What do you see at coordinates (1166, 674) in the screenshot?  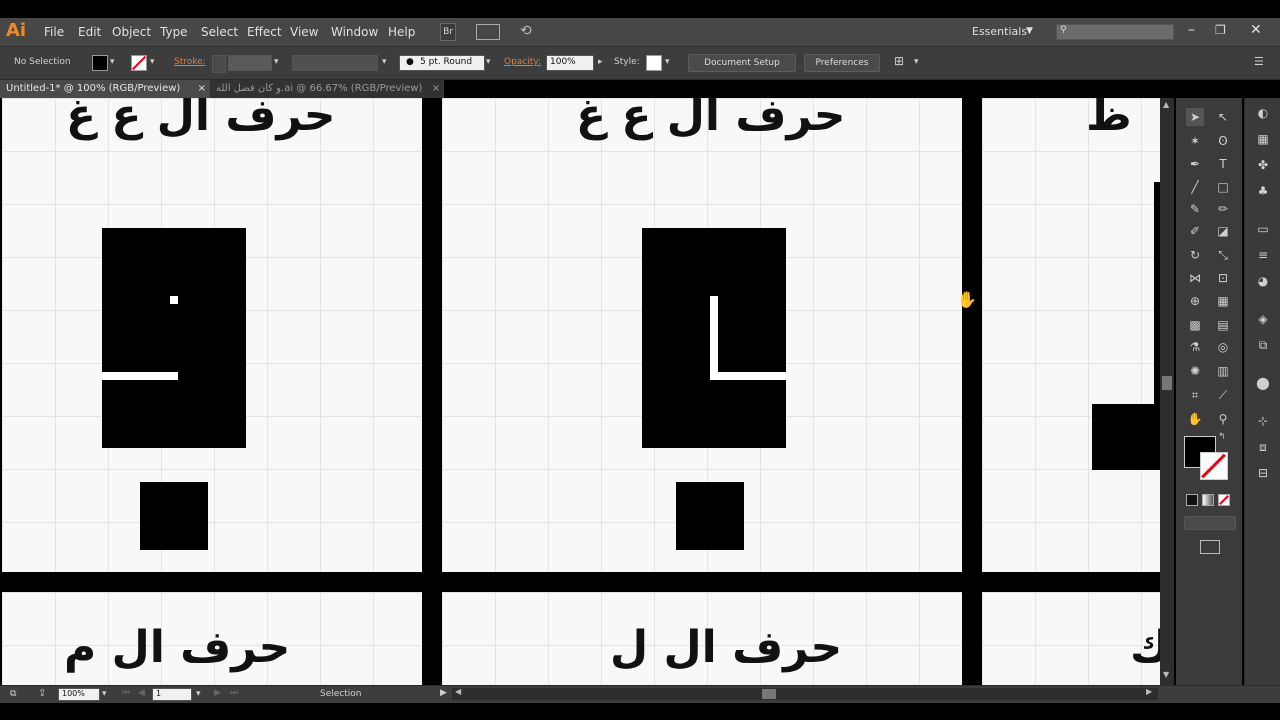 I see `scroll-down-icon: ▼` at bounding box center [1166, 674].